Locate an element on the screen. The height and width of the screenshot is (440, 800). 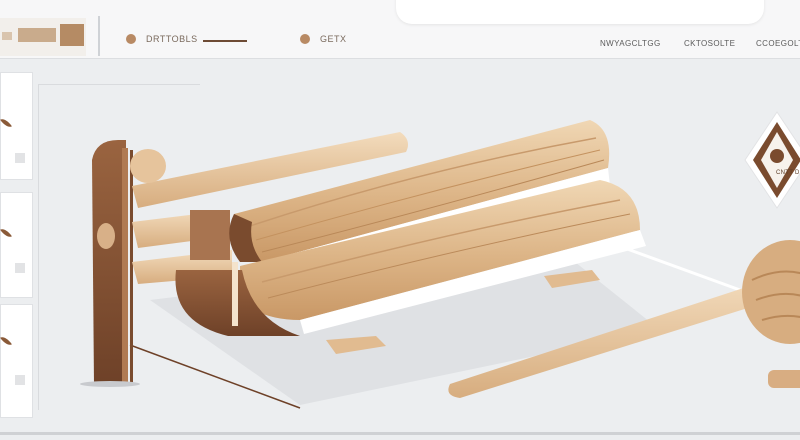
badge-label: CNTT D is located at coordinates (788, 173).